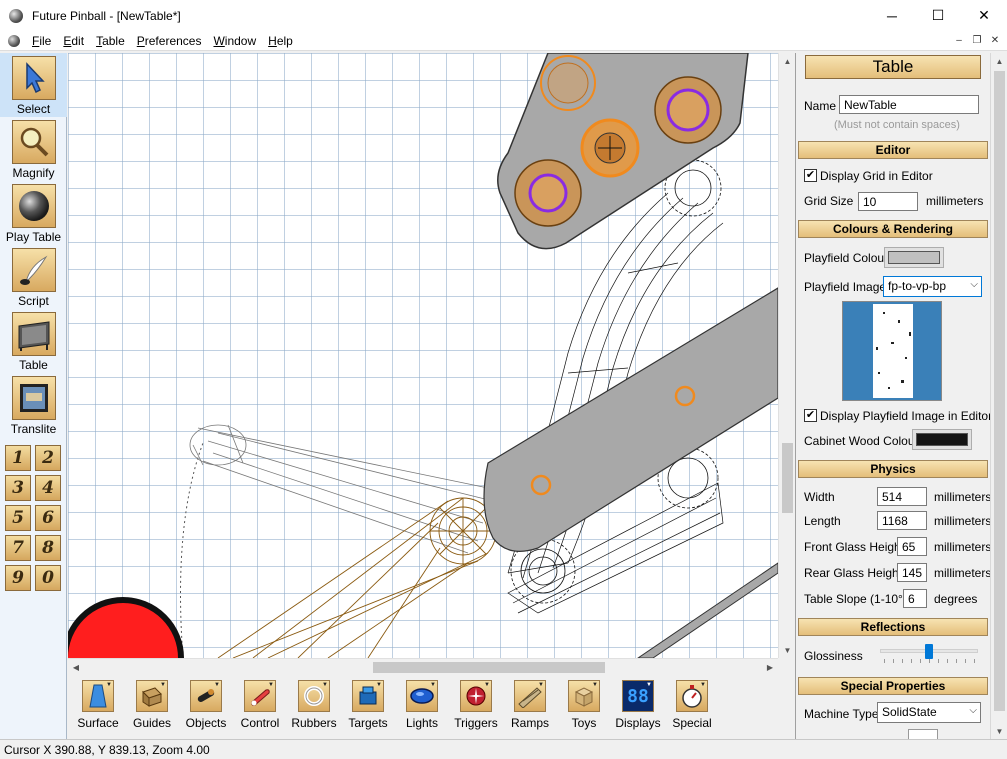  What do you see at coordinates (41, 41) in the screenshot?
I see `menu-file: File` at bounding box center [41, 41].